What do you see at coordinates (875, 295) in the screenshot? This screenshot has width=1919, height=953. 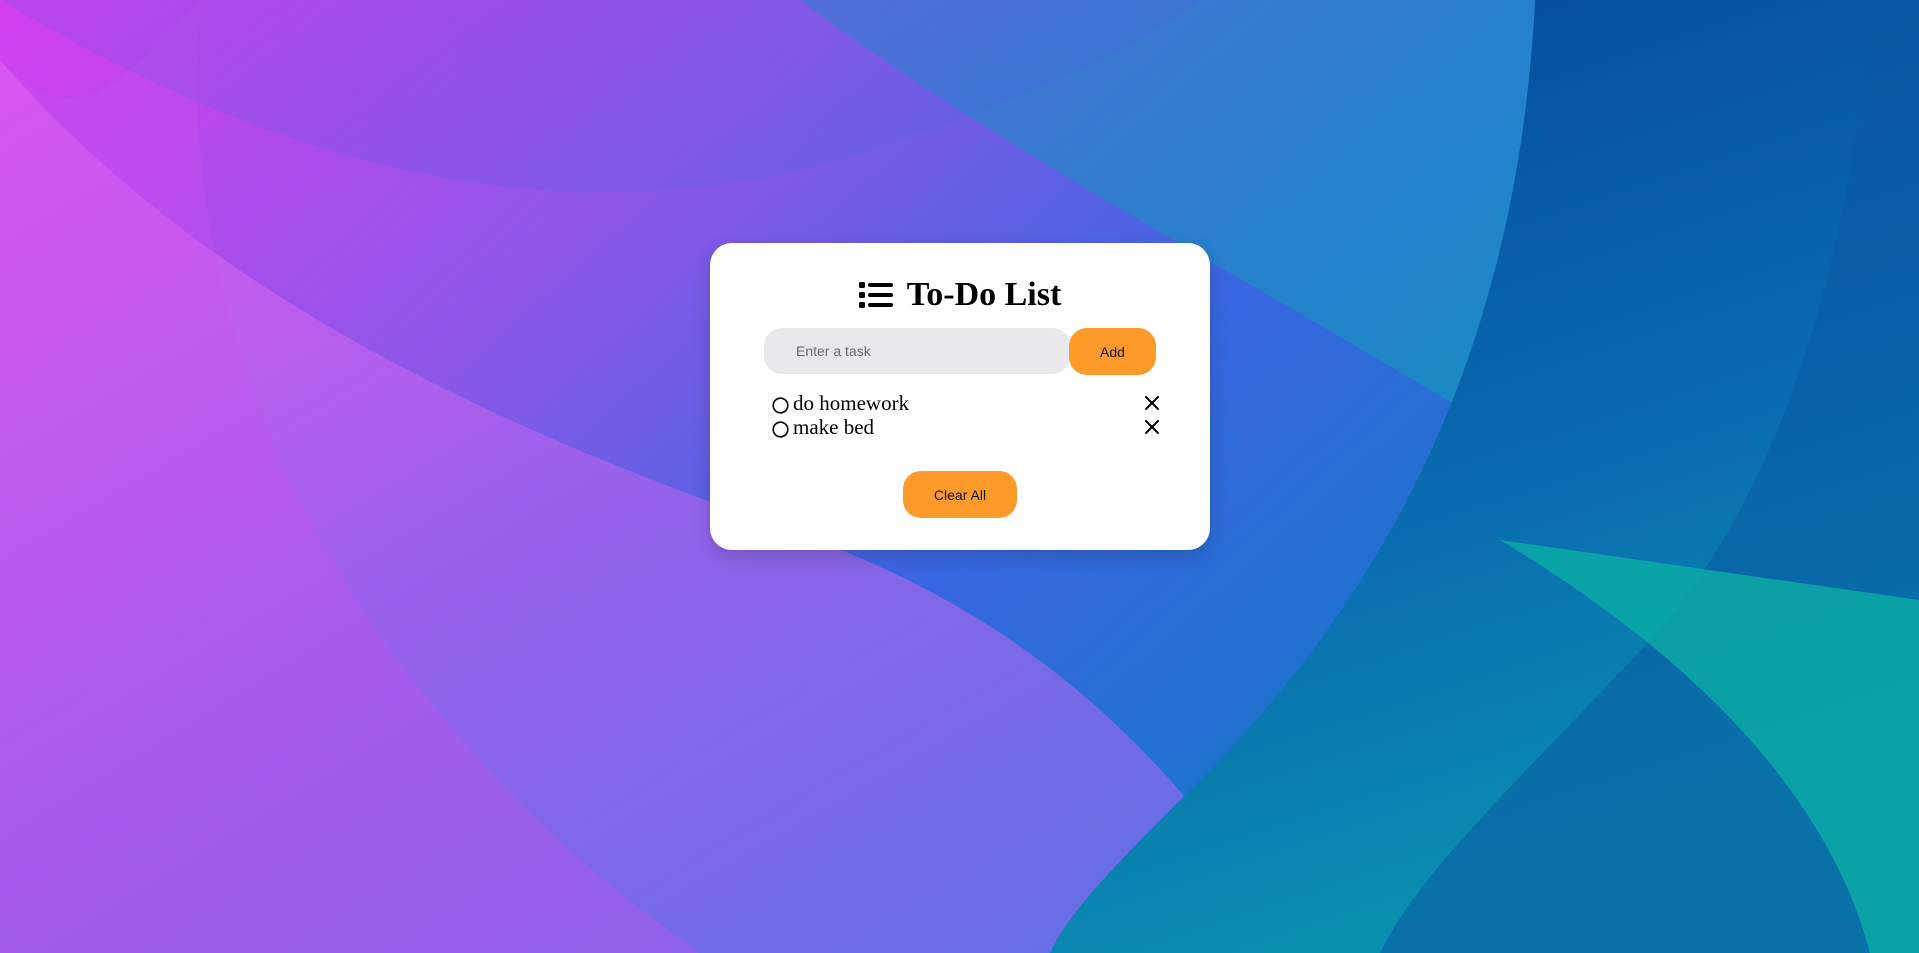 I see `list-icon` at bounding box center [875, 295].